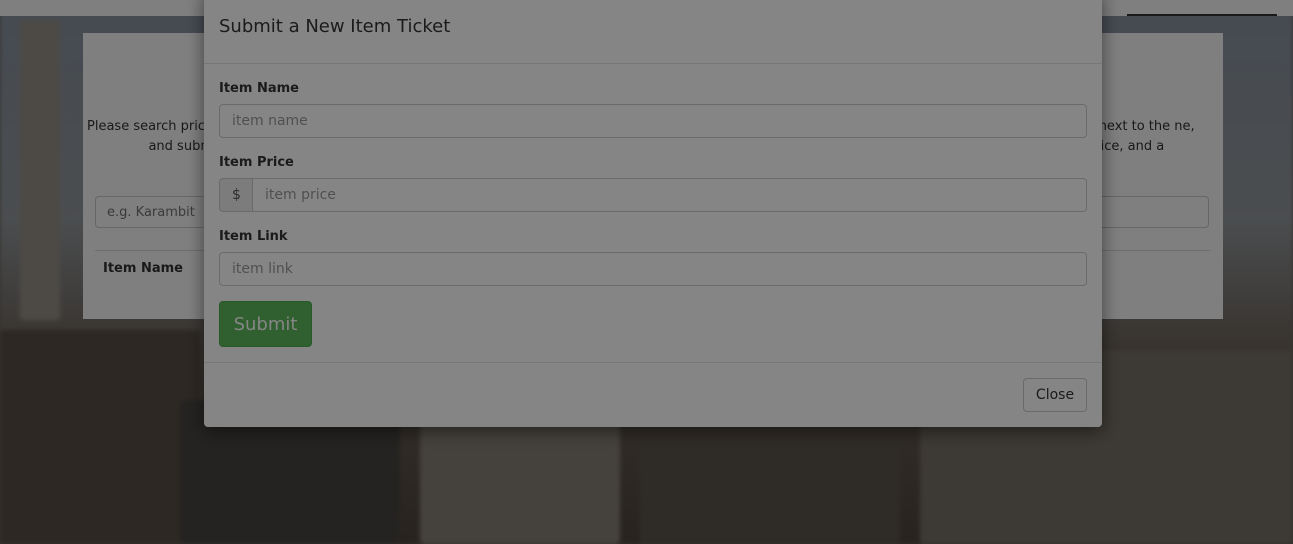 This screenshot has height=544, width=1293. I want to click on item-name-input, so click(653, 121).